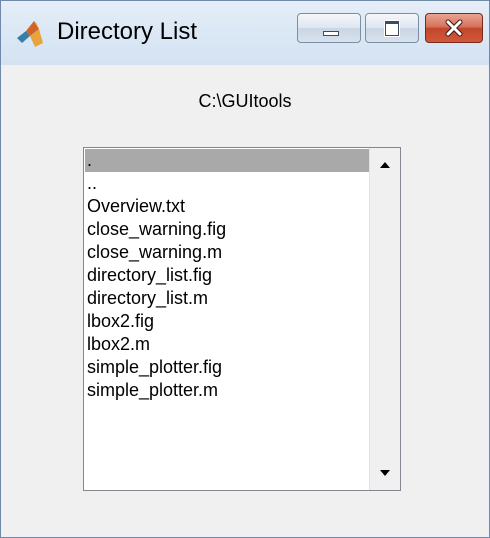  What do you see at coordinates (227, 367) in the screenshot?
I see `list-item: simple_plotter.fig` at bounding box center [227, 367].